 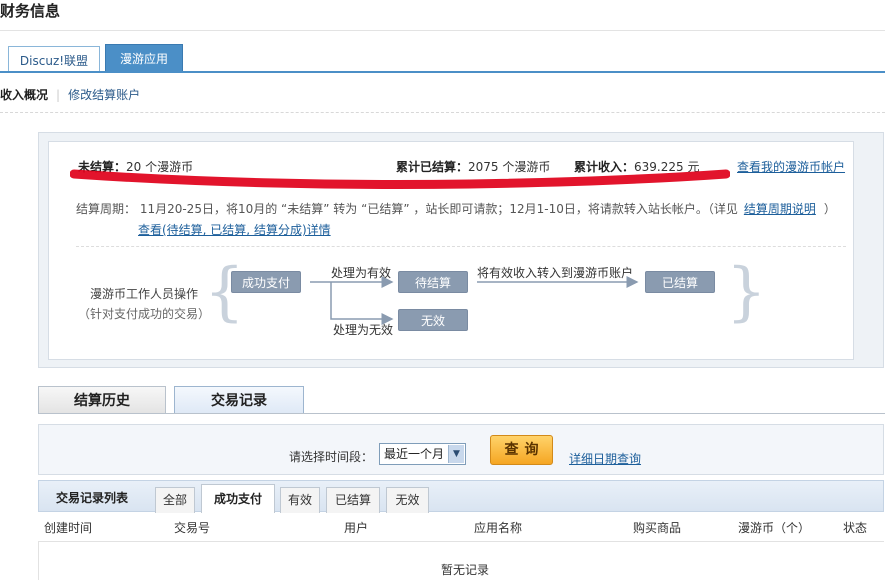 I want to click on date-query-link: 详细日期查询, so click(x=605, y=459).